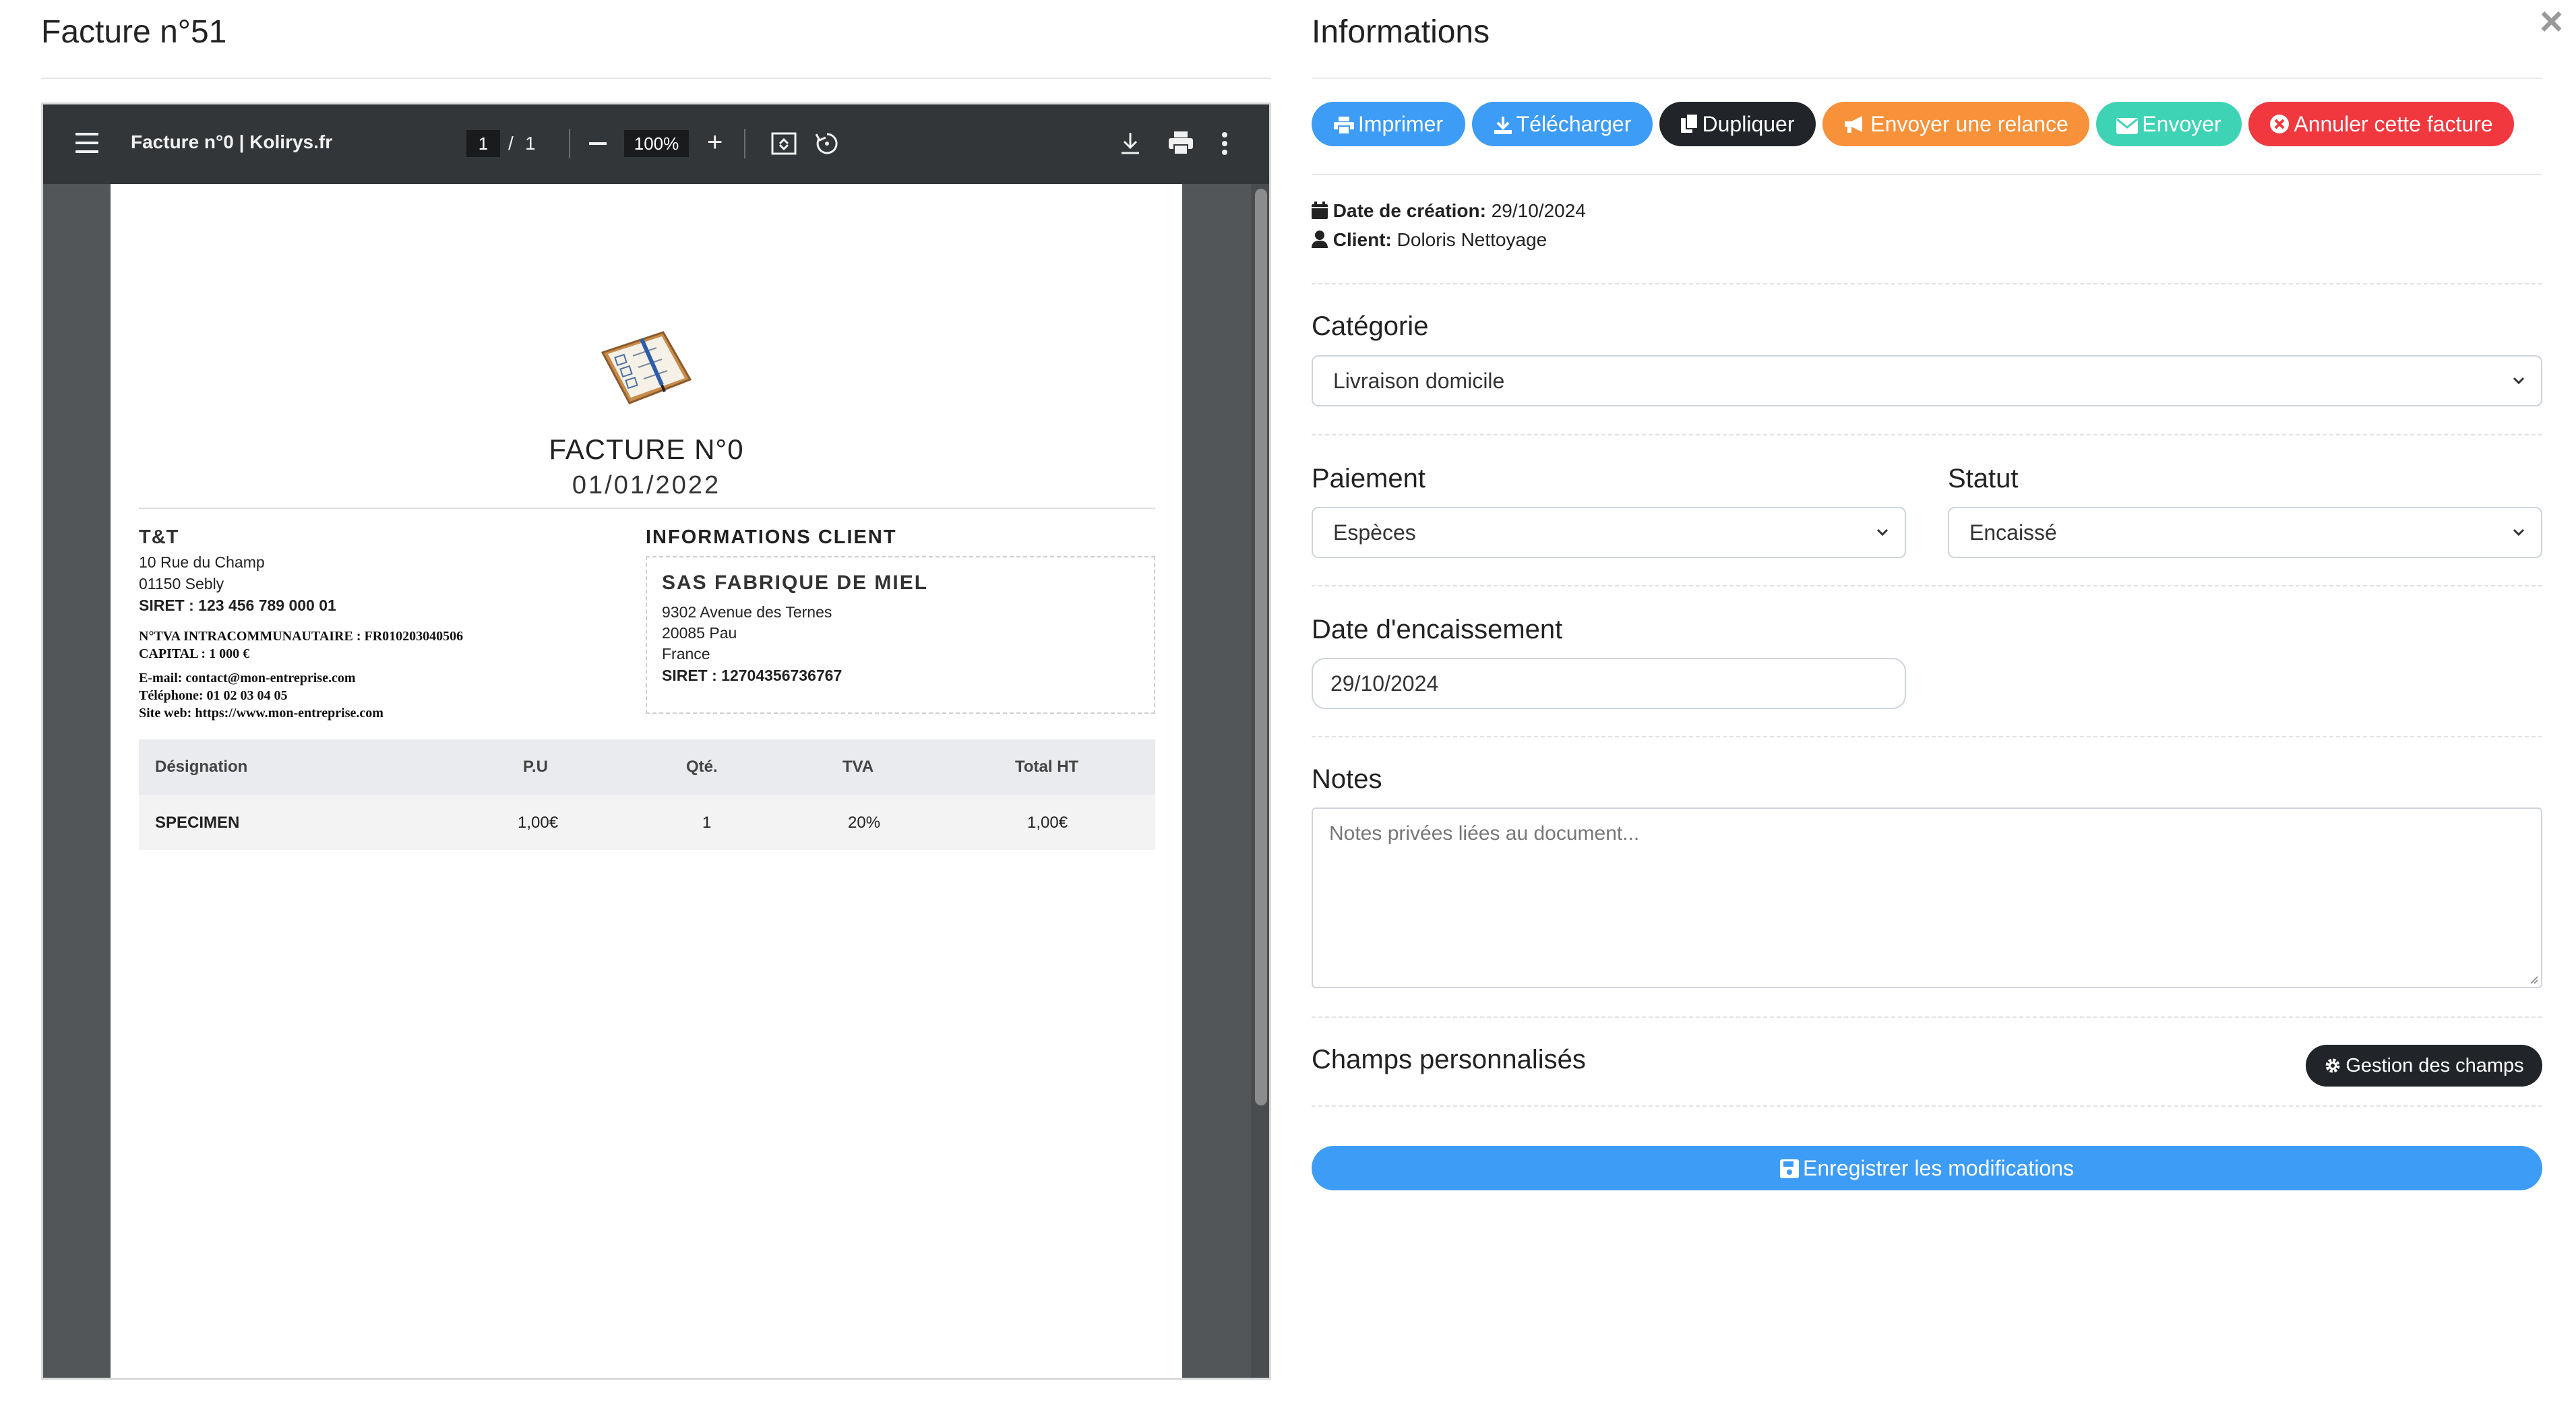 This screenshot has width=2576, height=1402. What do you see at coordinates (1374, 533) in the screenshot?
I see `payment-selected-value: Espèces` at bounding box center [1374, 533].